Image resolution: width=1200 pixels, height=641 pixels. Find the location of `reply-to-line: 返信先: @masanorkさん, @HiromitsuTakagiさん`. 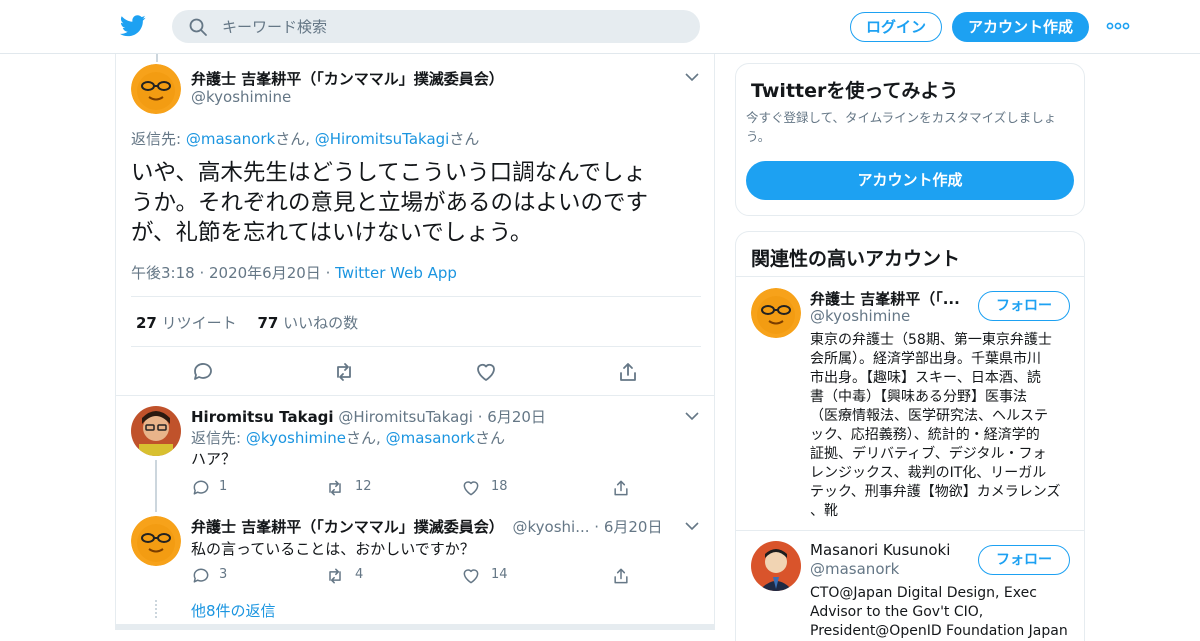

reply-to-line: 返信先: @masanorkさん, @HiromitsuTakagiさん is located at coordinates (305, 138).